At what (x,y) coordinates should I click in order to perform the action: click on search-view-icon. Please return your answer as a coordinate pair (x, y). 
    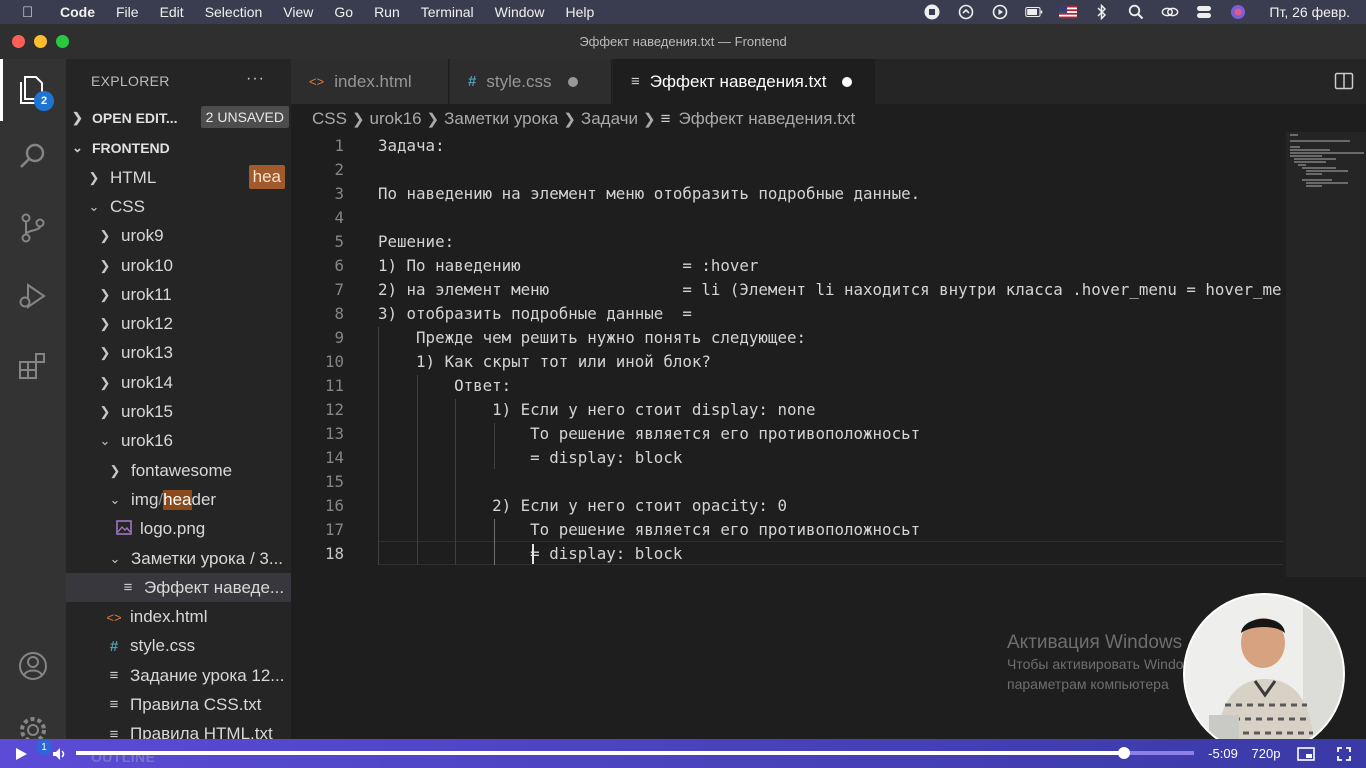
    Looking at the image, I should click on (33, 156).